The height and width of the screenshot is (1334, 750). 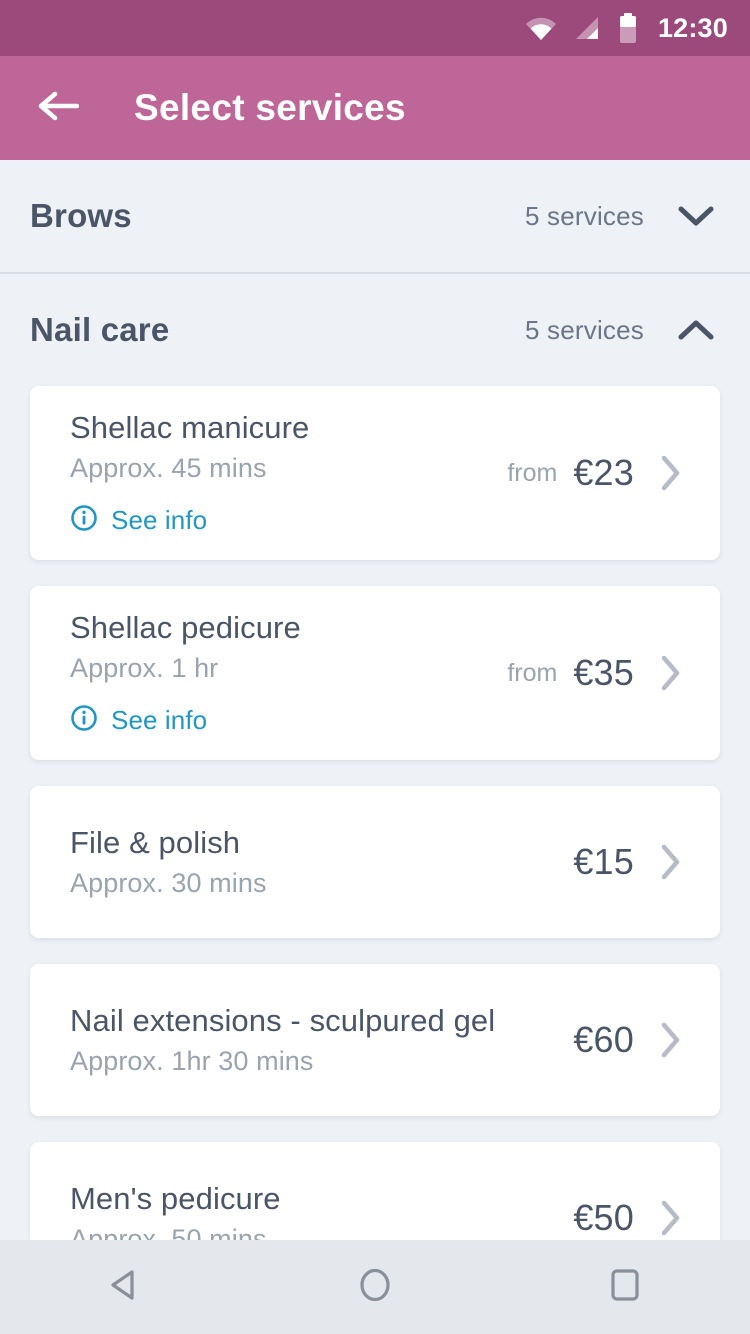 I want to click on nav-back-triangle-icon, so click(x=125, y=1287).